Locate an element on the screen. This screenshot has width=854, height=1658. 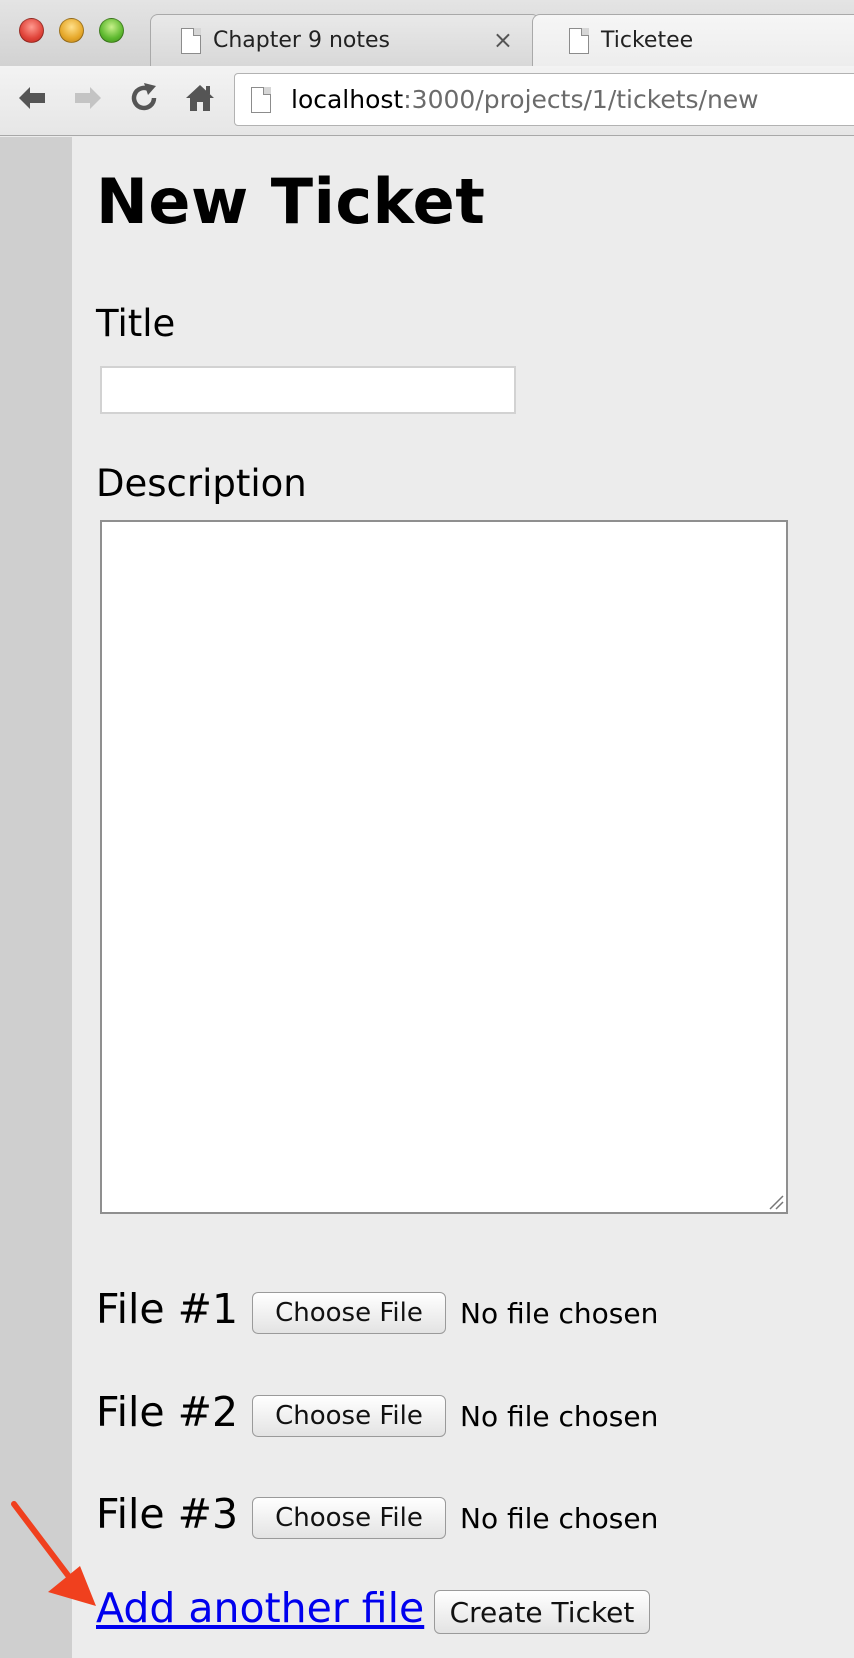
resize-grip-icon is located at coordinates (776, 1202).